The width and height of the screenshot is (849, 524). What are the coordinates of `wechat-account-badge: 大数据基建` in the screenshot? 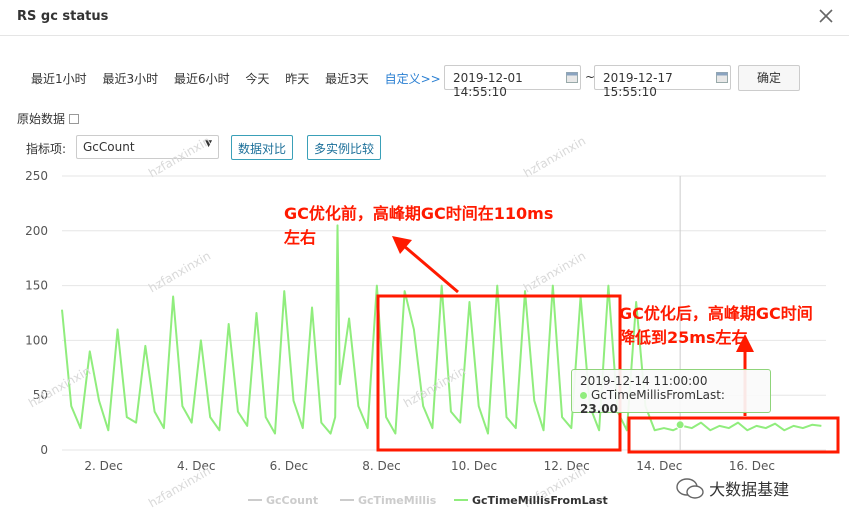 It's located at (732, 488).